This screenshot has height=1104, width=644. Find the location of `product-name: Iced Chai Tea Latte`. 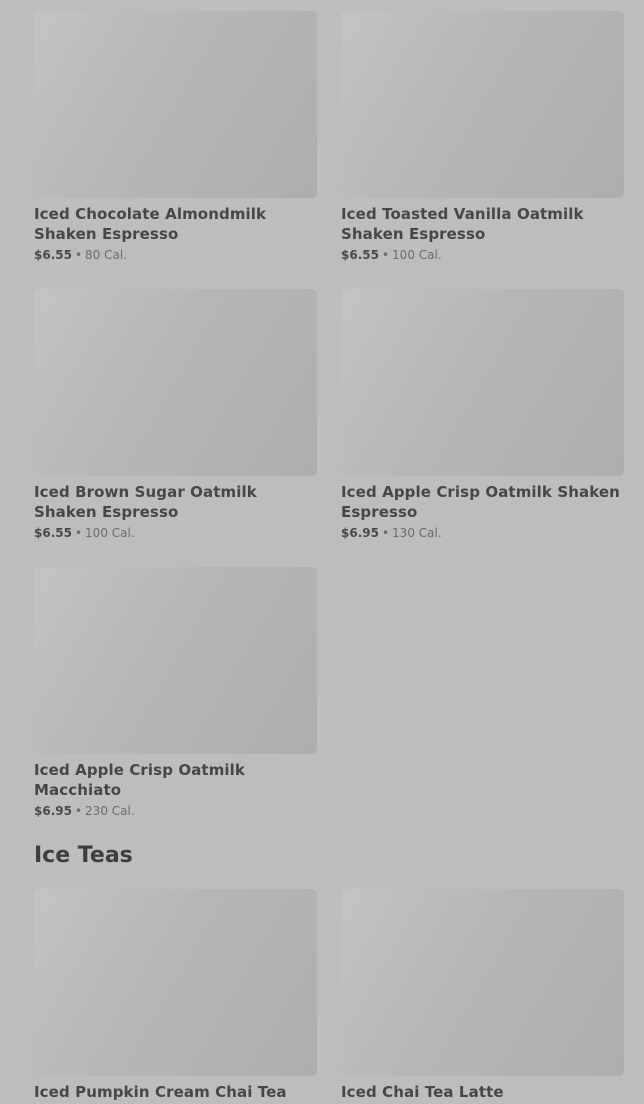

product-name: Iced Chai Tea Latte is located at coordinates (482, 1092).